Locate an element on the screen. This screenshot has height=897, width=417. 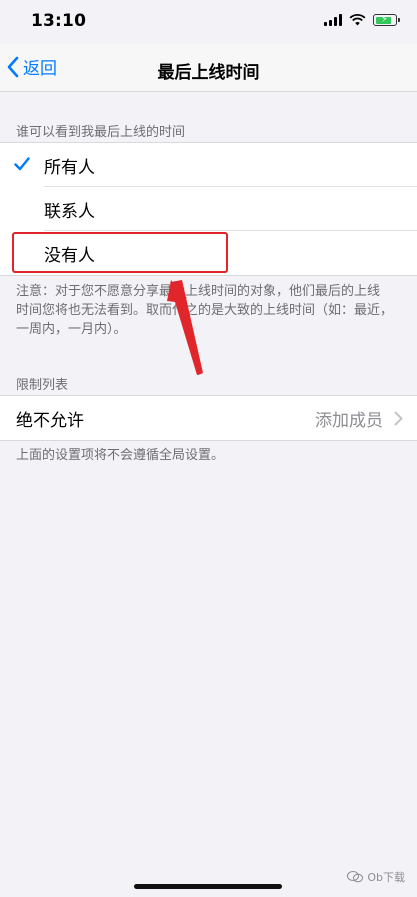
watermark-text: Ob下载 is located at coordinates (386, 877).